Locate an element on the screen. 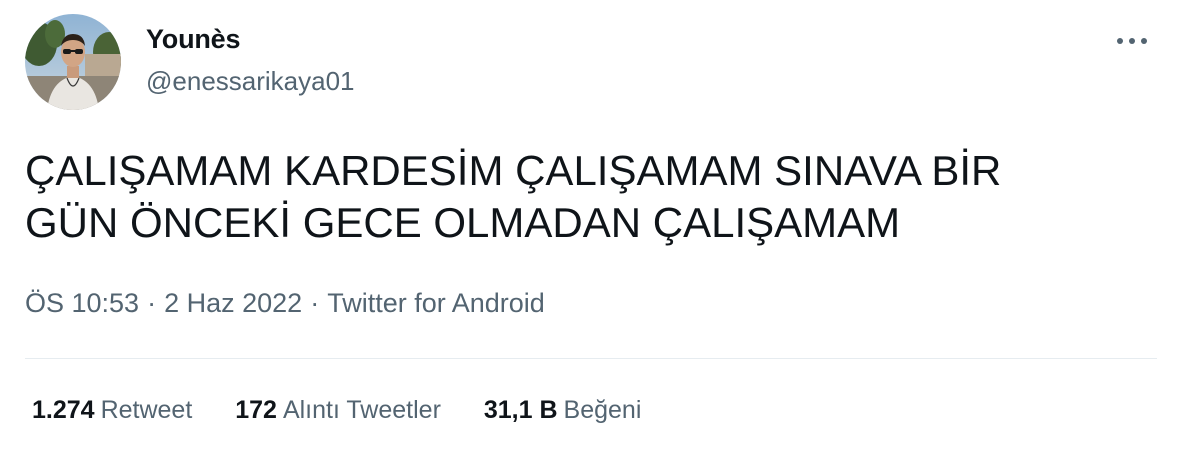  quote-tweets-stat: 172 Alıntı Tweetler is located at coordinates (338, 410).